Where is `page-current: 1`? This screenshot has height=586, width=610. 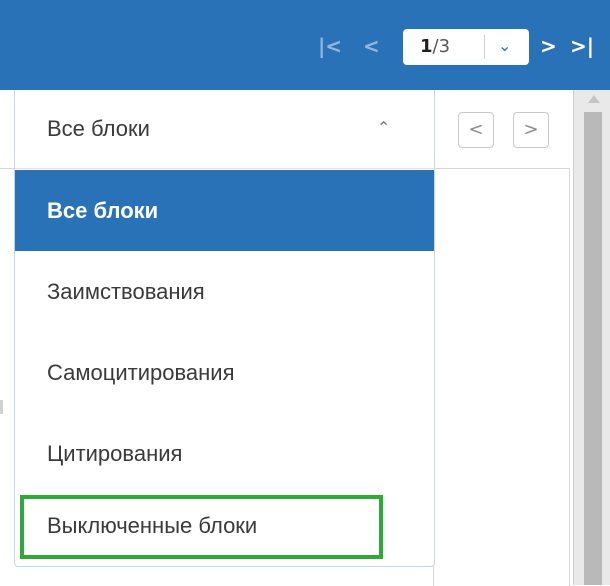 page-current: 1 is located at coordinates (426, 46).